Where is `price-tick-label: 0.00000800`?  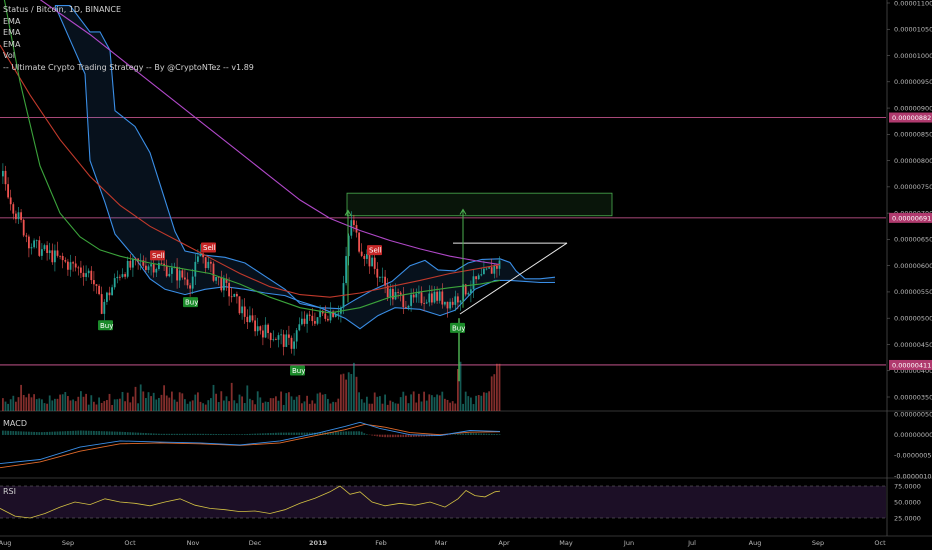
price-tick-label: 0.00000800 is located at coordinates (913, 161).